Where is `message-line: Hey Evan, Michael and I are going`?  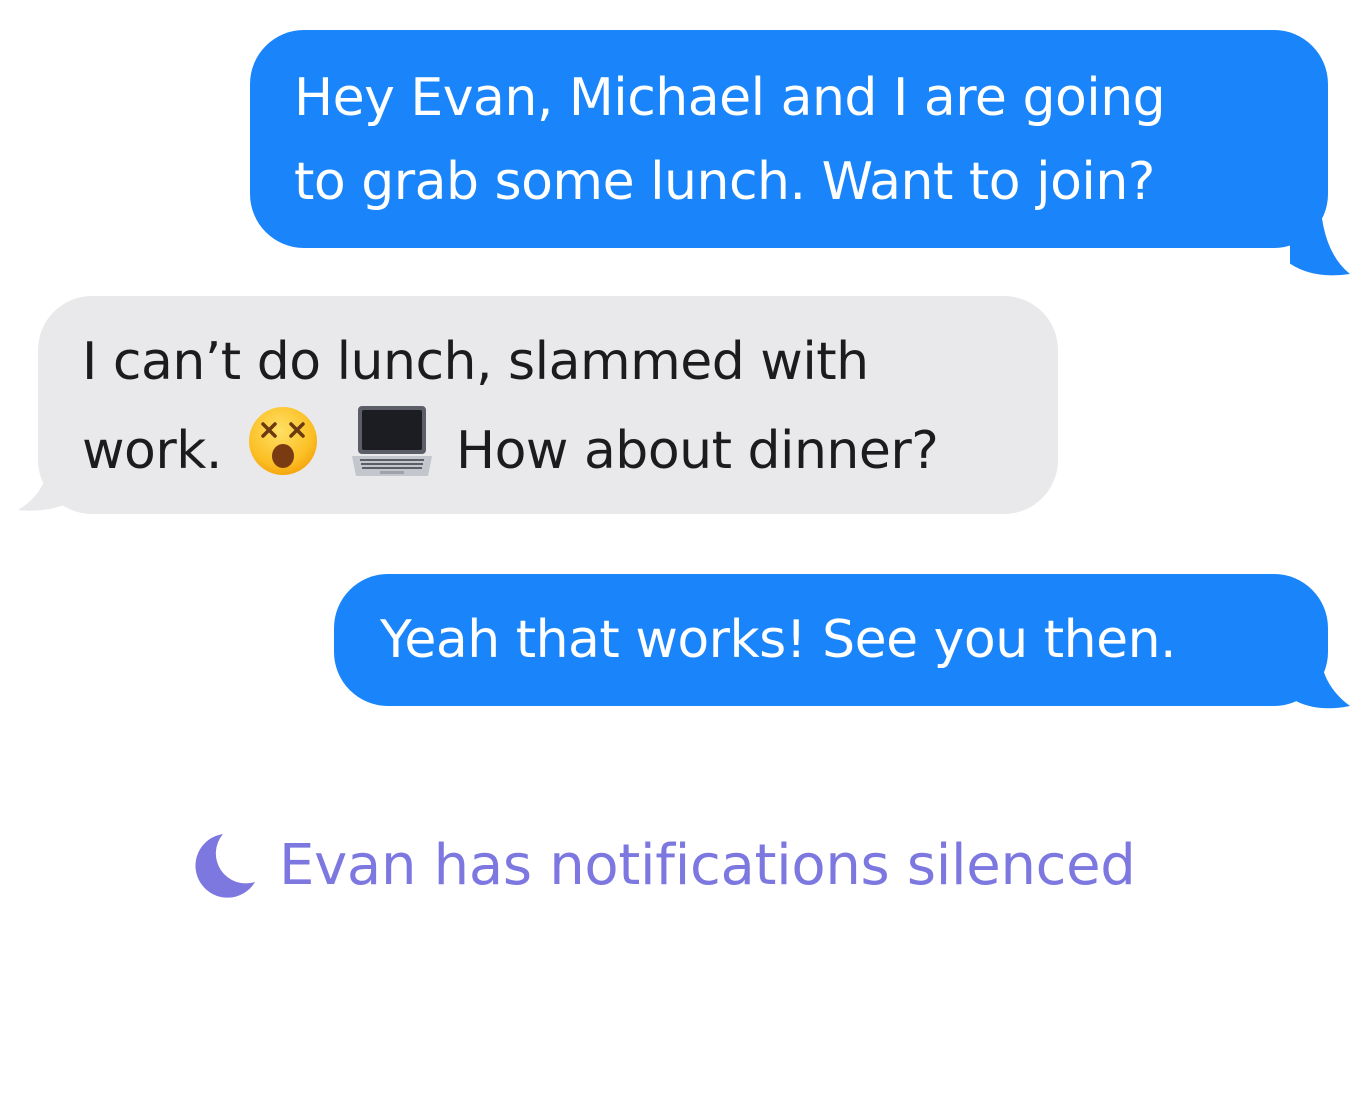 message-line: Hey Evan, Michael and I are going is located at coordinates (730, 98).